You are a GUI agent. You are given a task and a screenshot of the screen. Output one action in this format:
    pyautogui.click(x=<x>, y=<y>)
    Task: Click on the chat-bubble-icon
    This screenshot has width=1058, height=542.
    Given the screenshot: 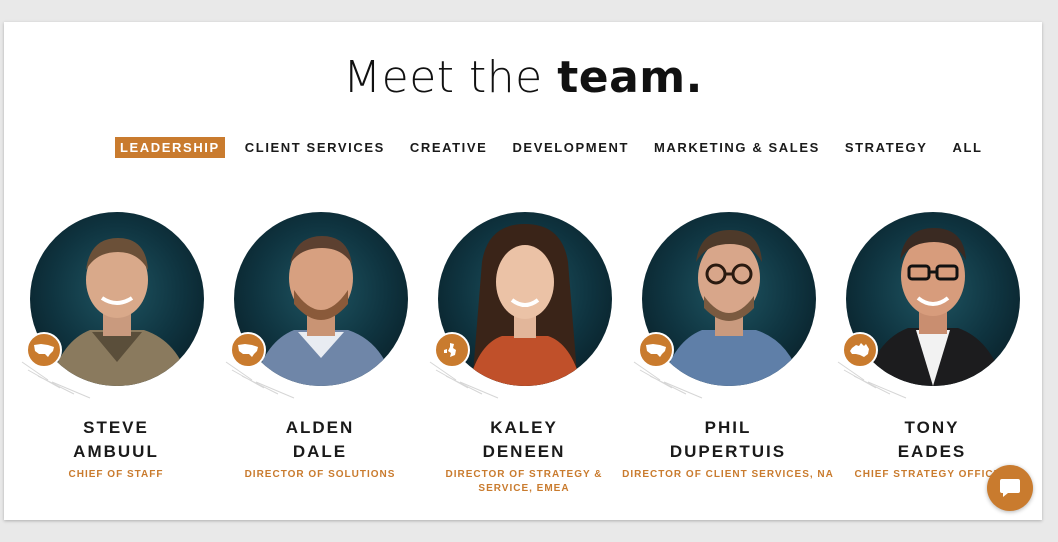 What is the action you would take?
    pyautogui.click(x=1010, y=488)
    